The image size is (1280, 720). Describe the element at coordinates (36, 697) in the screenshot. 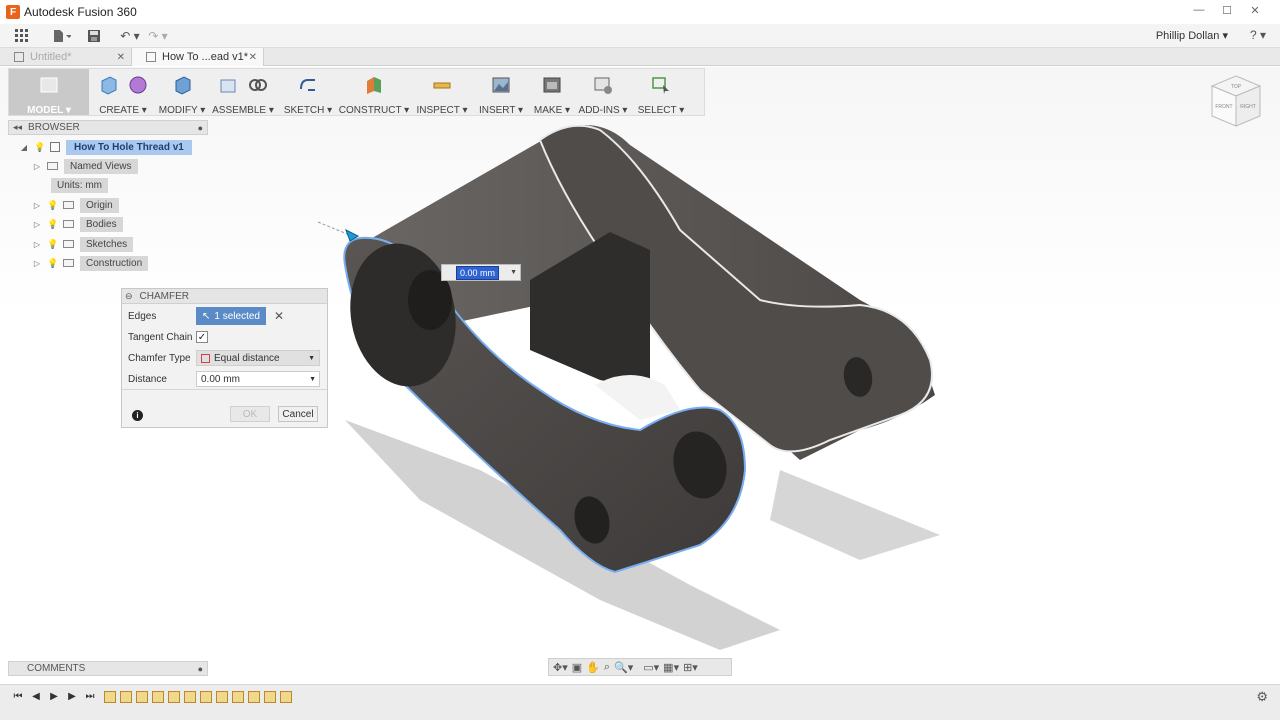

I see `step-back-icon: ◀` at that location.